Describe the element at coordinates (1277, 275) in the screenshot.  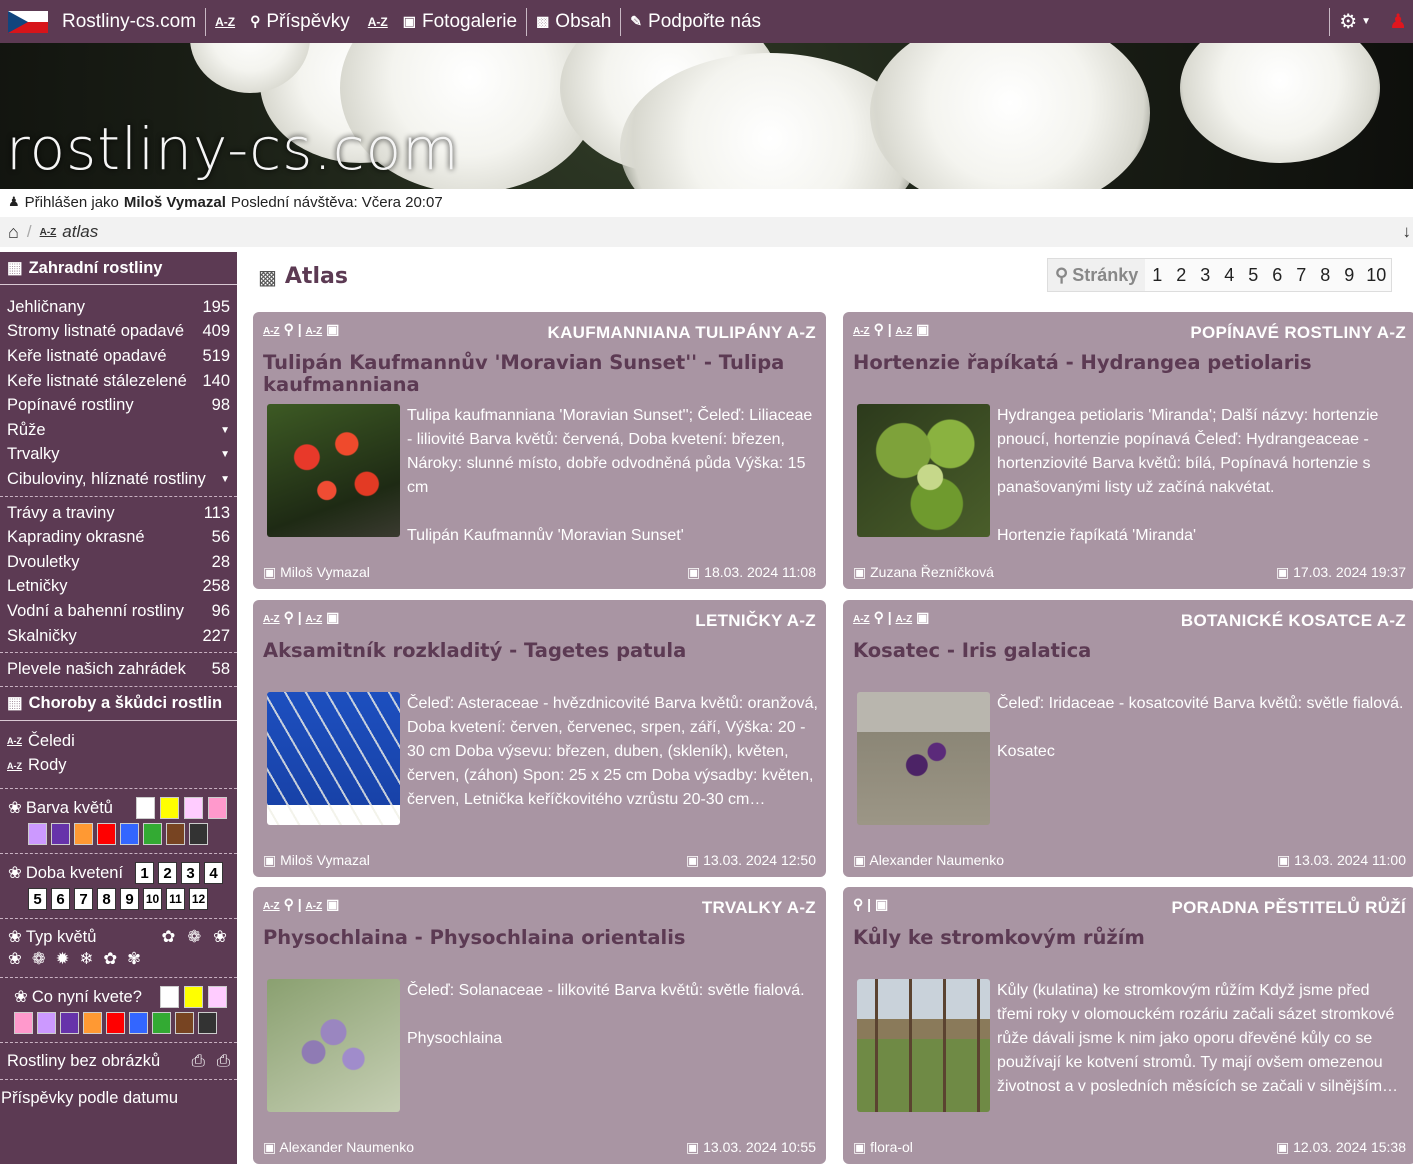
I see `page-link: 6` at that location.